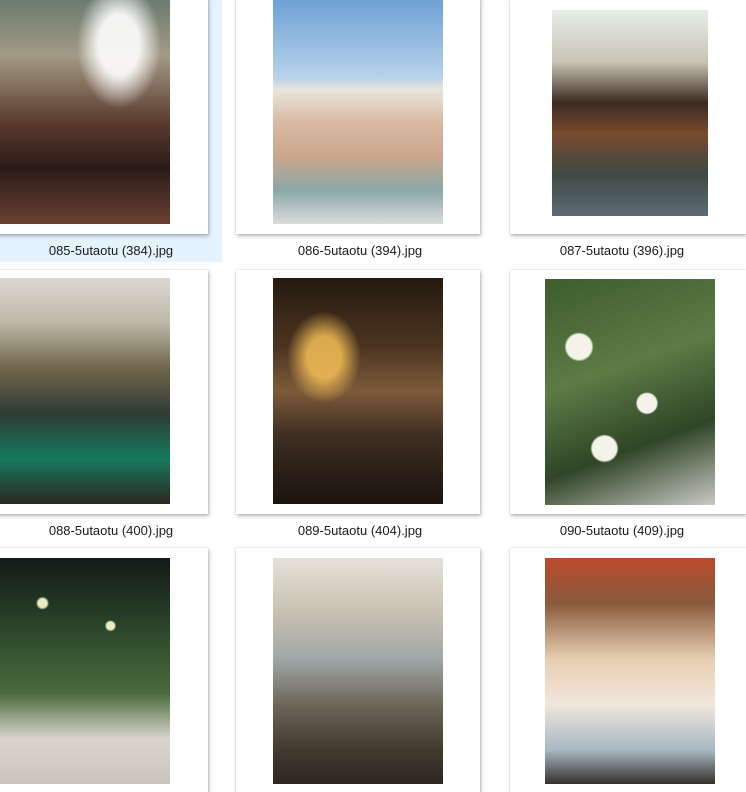 This screenshot has width=746, height=792. I want to click on file-name-label: 085-5utaotu (384).jpg, so click(111, 250).